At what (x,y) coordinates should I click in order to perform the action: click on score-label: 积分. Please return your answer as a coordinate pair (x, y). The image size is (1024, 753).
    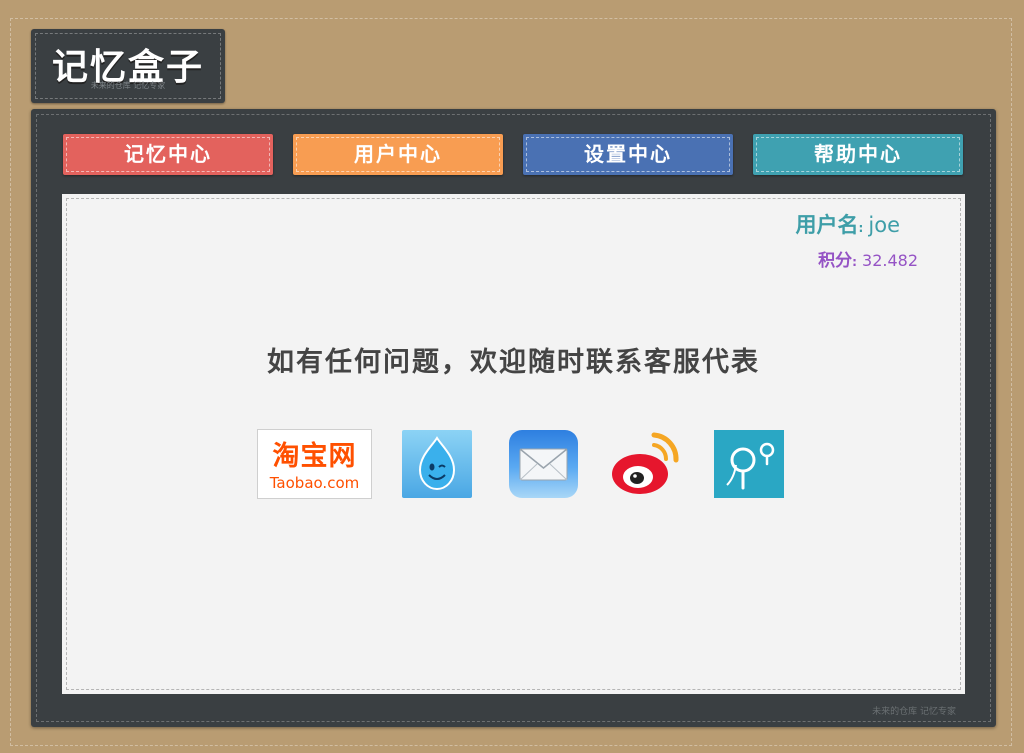
    Looking at the image, I should click on (835, 261).